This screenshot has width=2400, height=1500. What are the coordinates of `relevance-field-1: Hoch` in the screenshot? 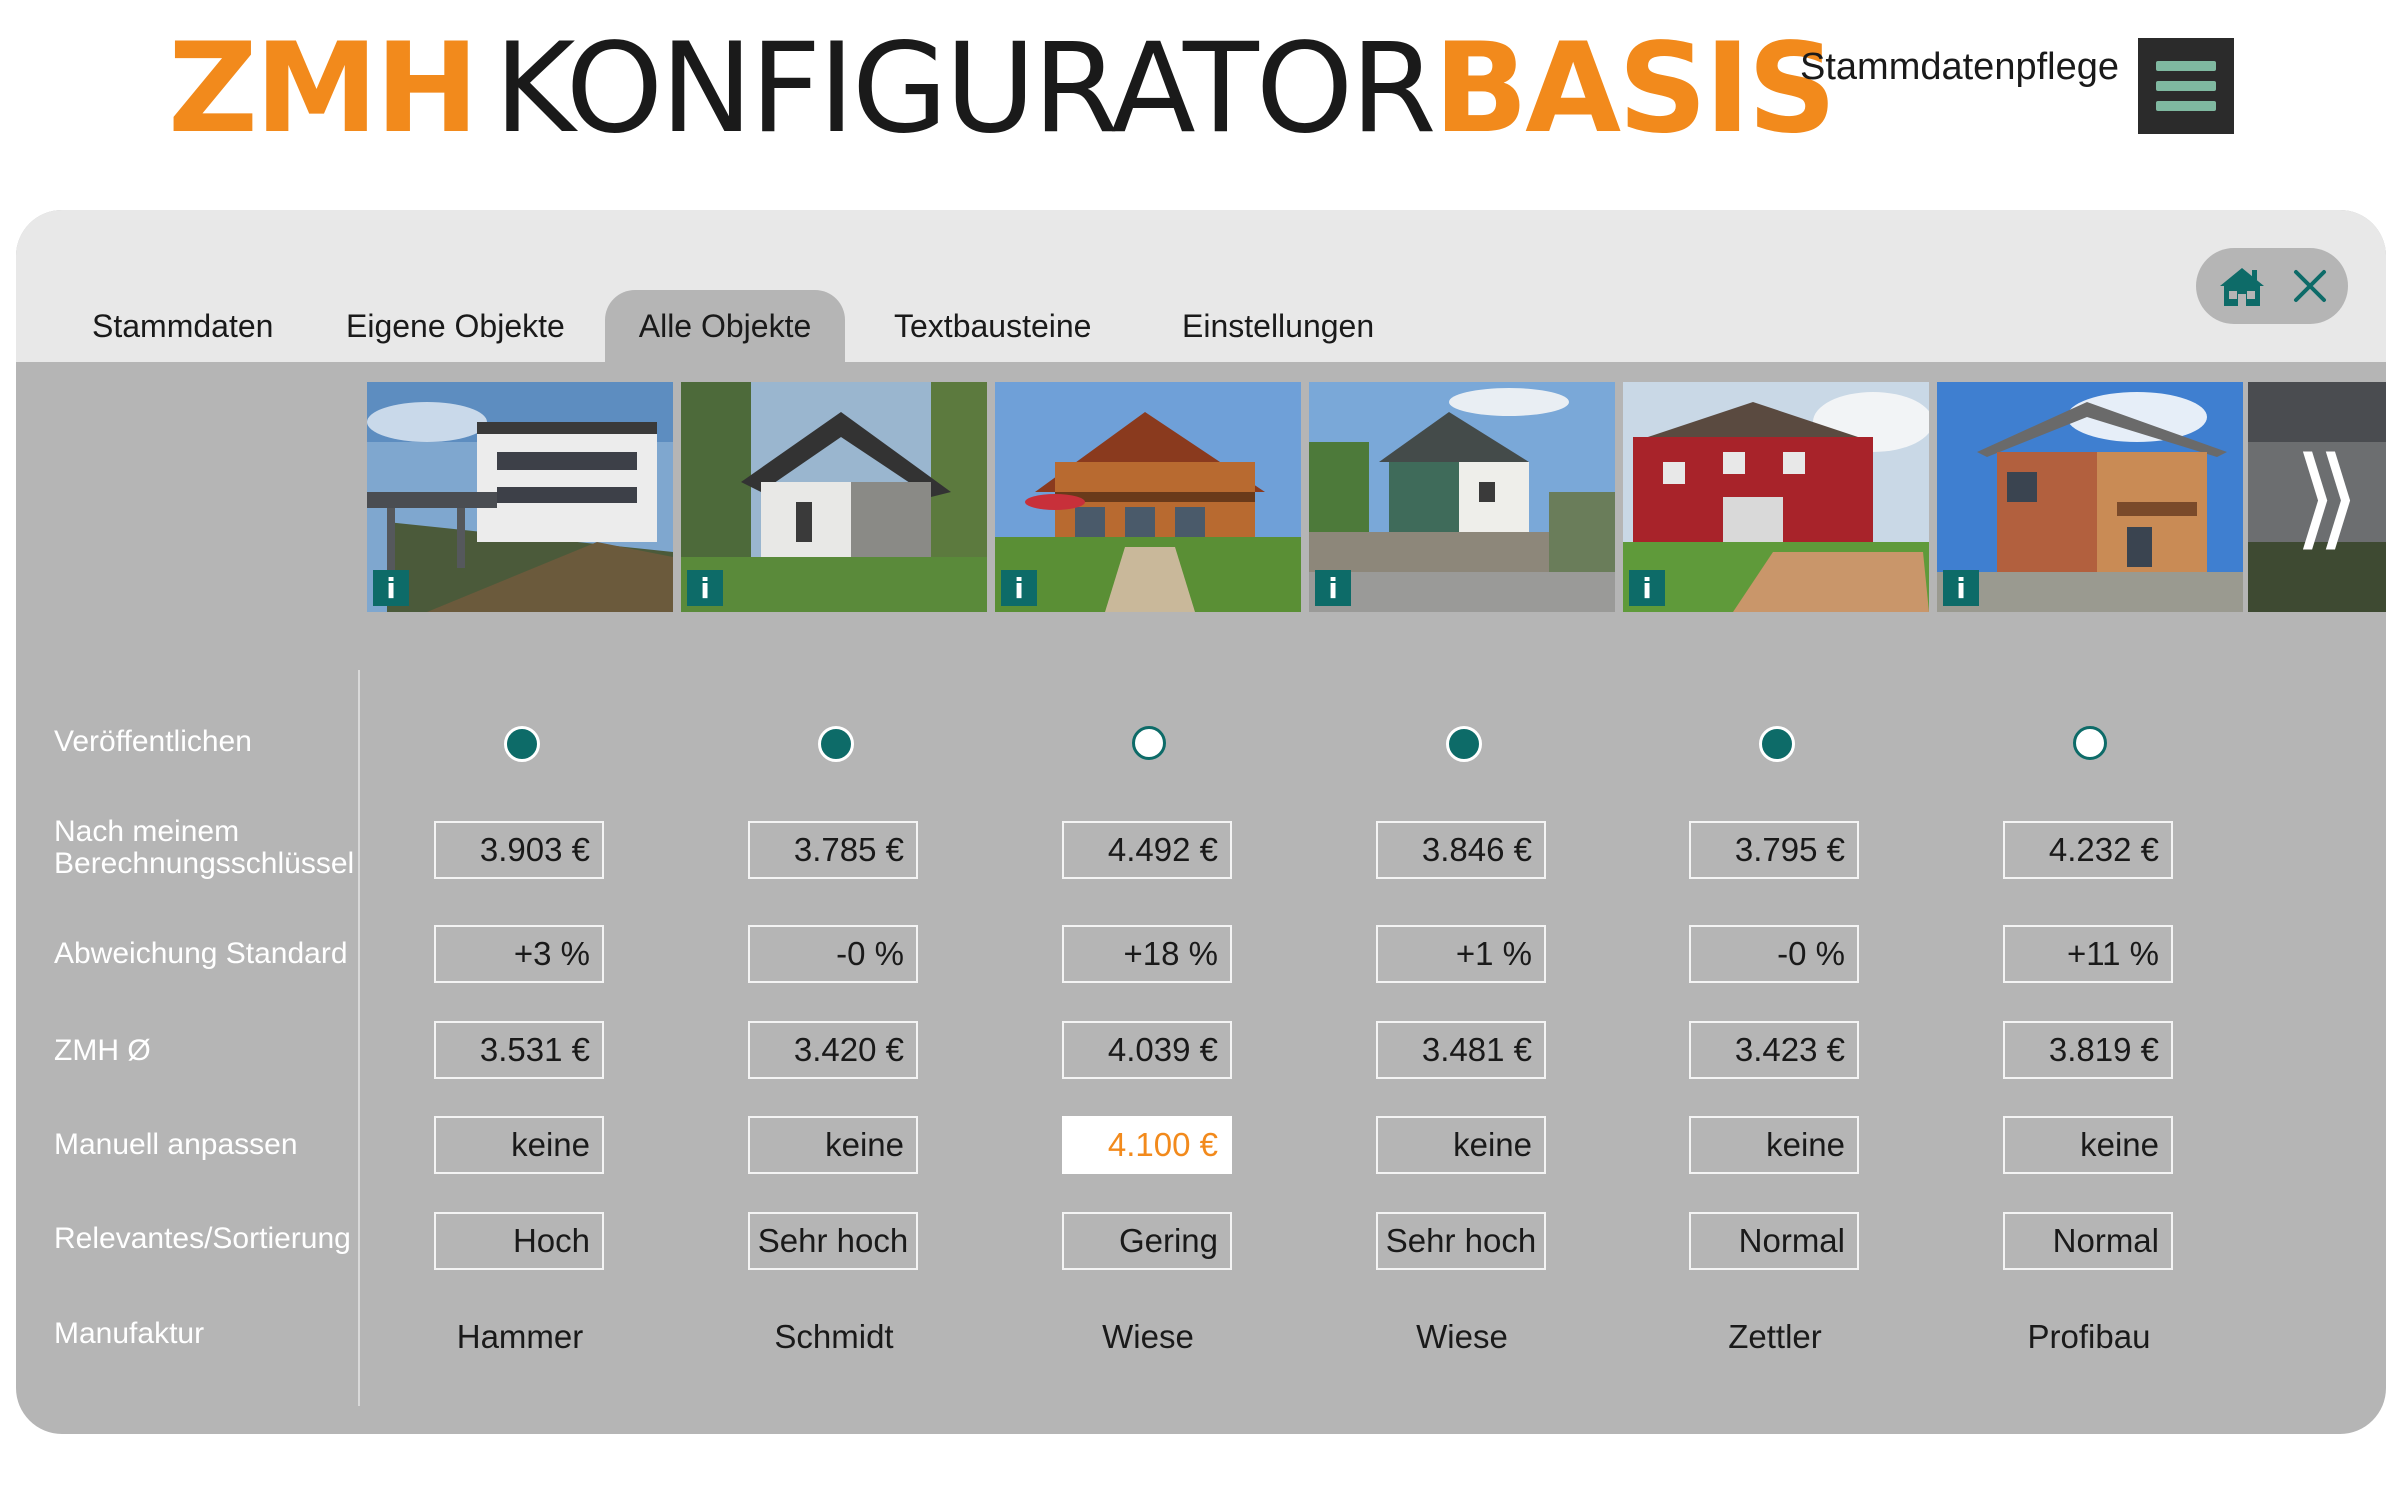 It's located at (519, 1241).